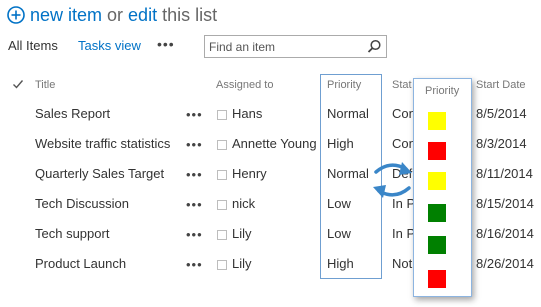 Image resolution: width=541 pixels, height=307 pixels. I want to click on row-start-date: 8/16/2014, so click(505, 233).